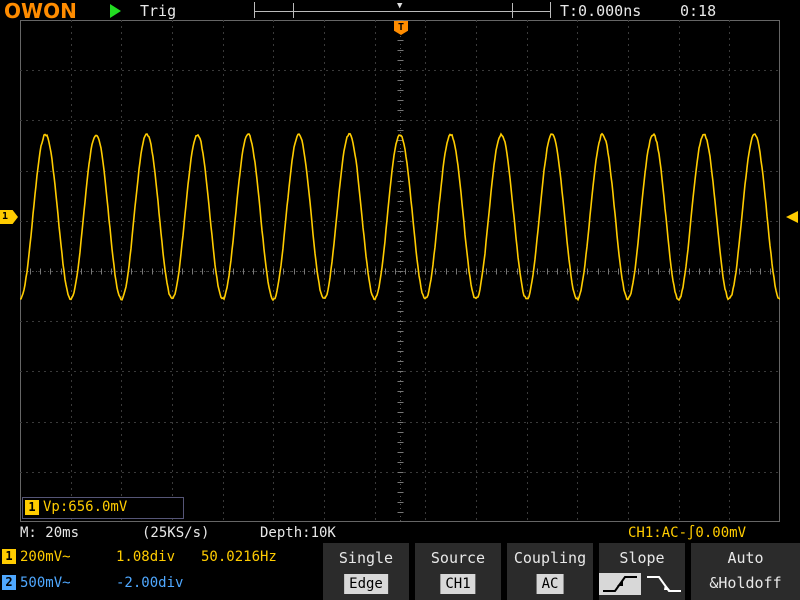 This screenshot has width=800, height=600. I want to click on menu-slope-label: Slope, so click(642, 558).